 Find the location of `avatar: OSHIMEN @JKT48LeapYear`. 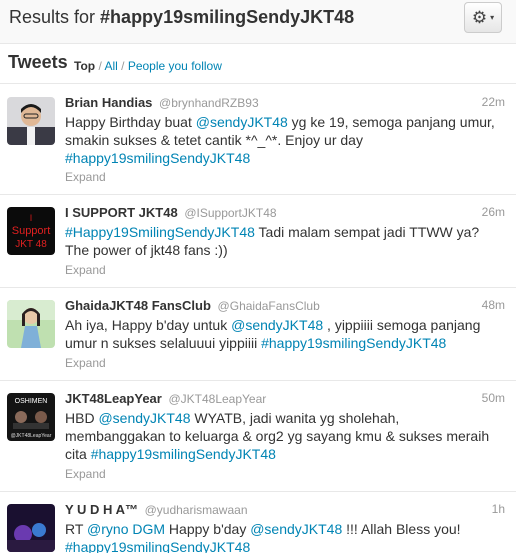

avatar: OSHIMEN @JKT48LeapYear is located at coordinates (31, 417).